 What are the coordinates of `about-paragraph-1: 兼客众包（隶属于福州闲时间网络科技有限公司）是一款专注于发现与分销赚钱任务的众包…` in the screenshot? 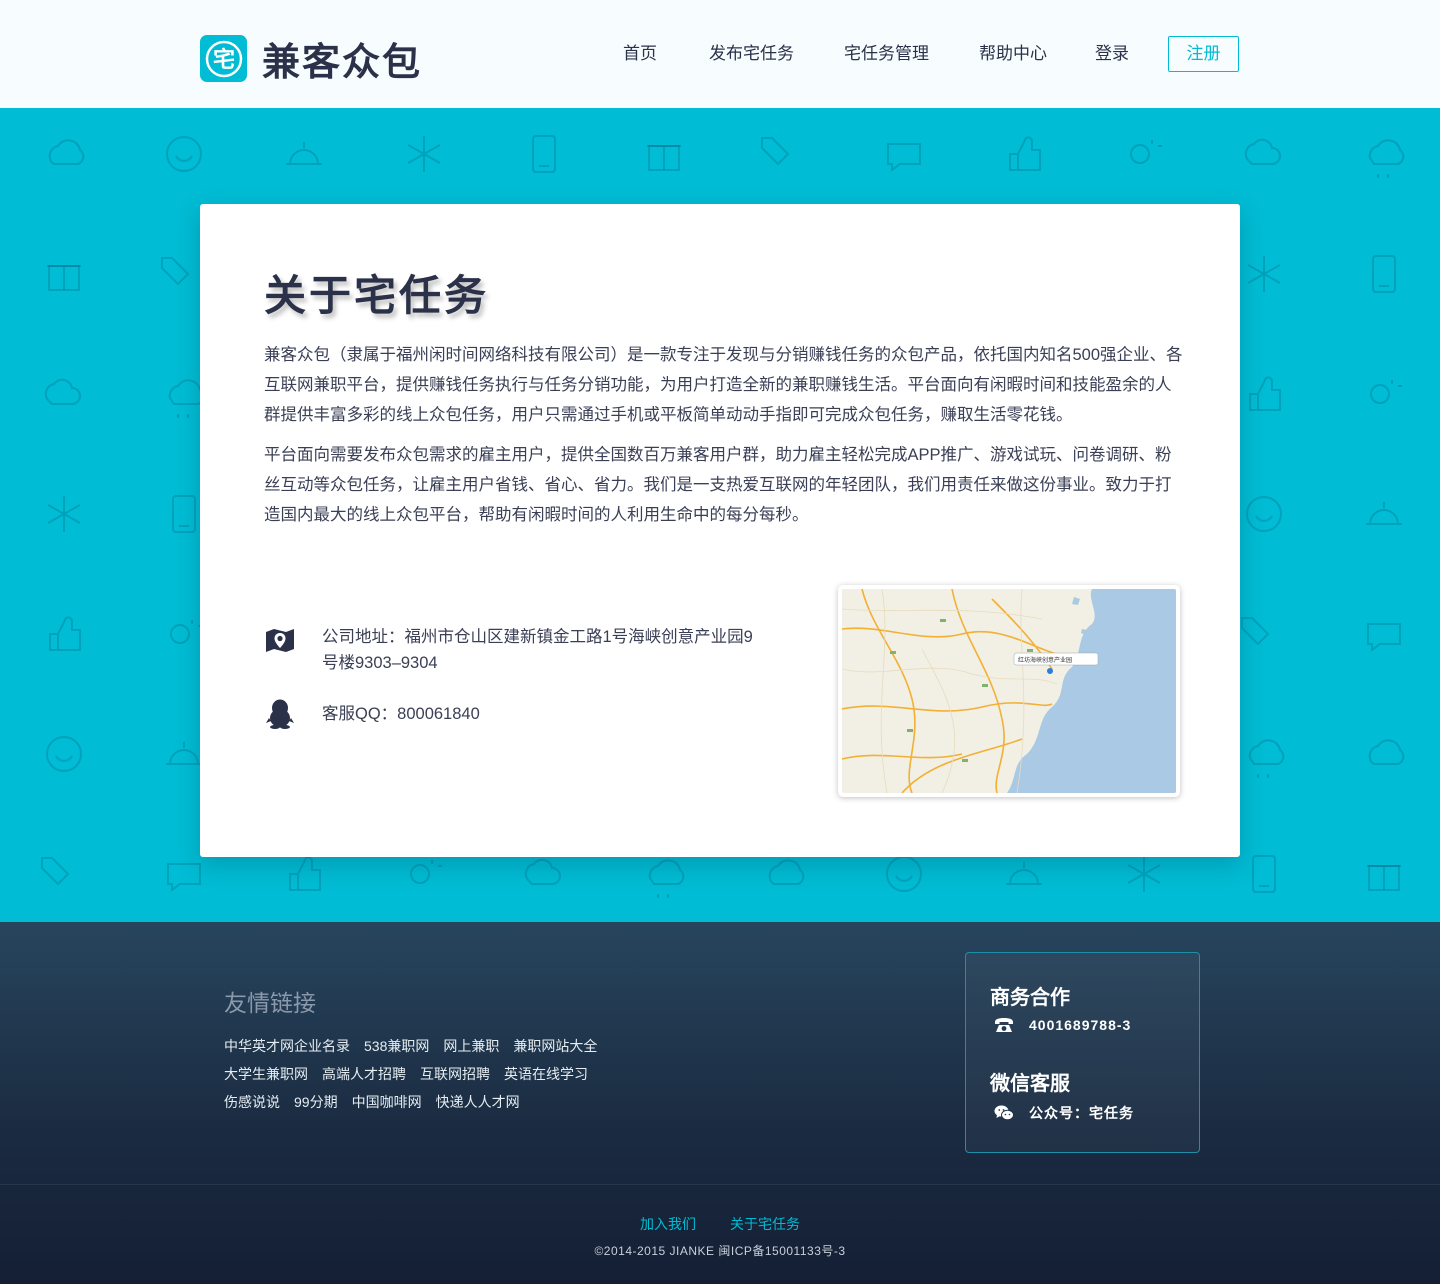 It's located at (723, 385).